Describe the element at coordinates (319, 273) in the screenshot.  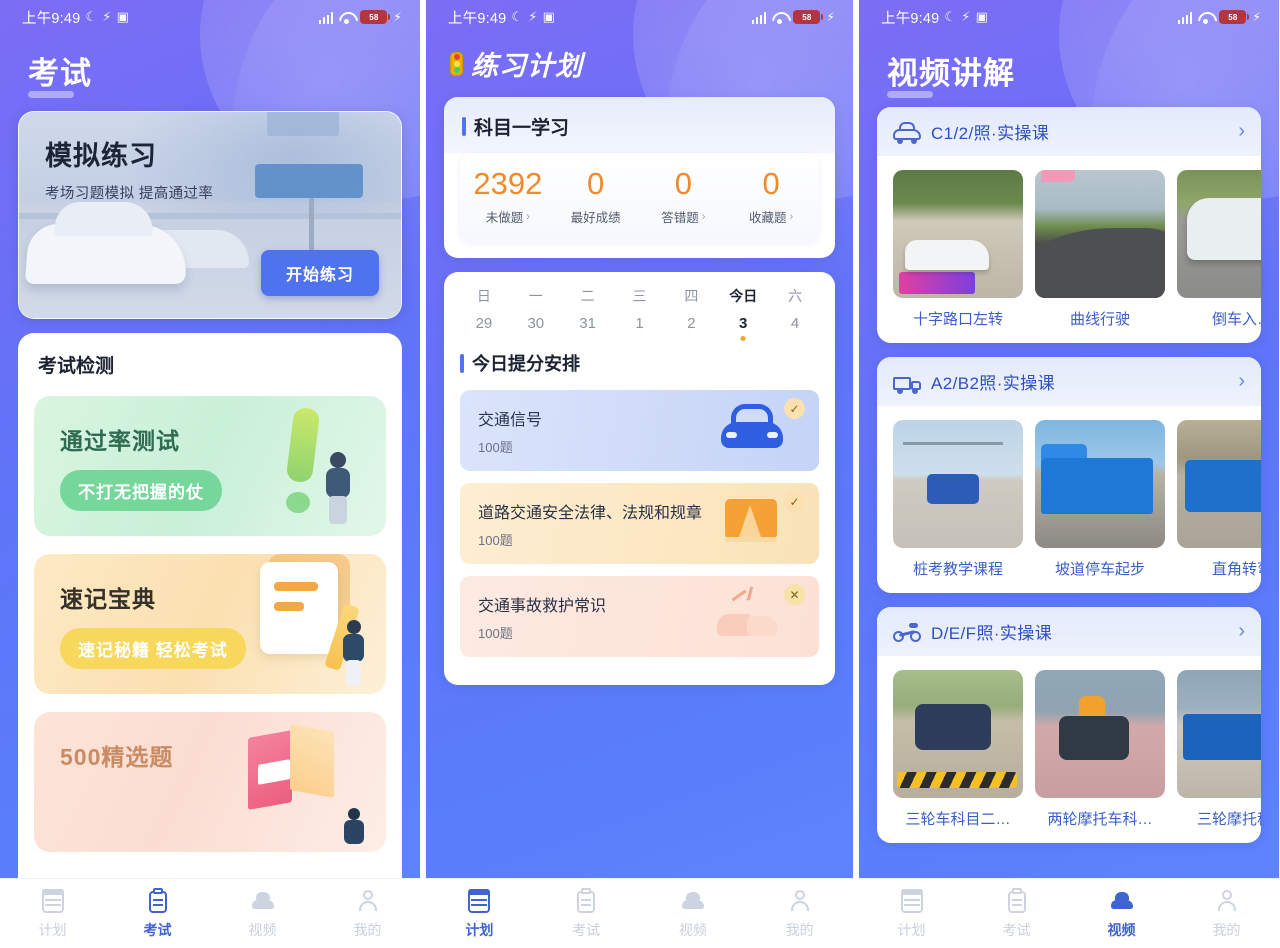
I see `start-practice-button: 开始练习` at that location.